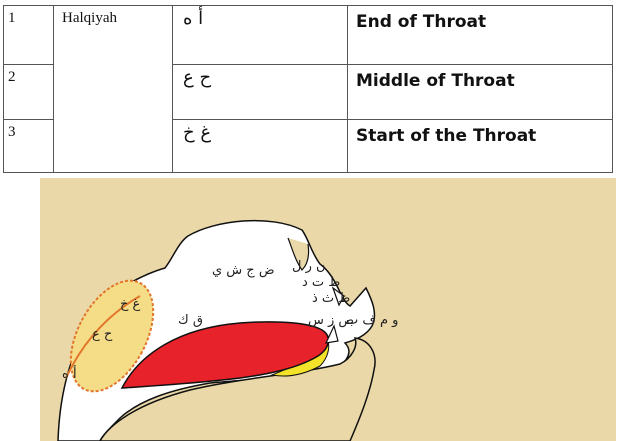 This screenshot has width=618, height=441. Describe the element at coordinates (102, 334) in the screenshot. I see `label-throat-middle: ح ع` at that location.